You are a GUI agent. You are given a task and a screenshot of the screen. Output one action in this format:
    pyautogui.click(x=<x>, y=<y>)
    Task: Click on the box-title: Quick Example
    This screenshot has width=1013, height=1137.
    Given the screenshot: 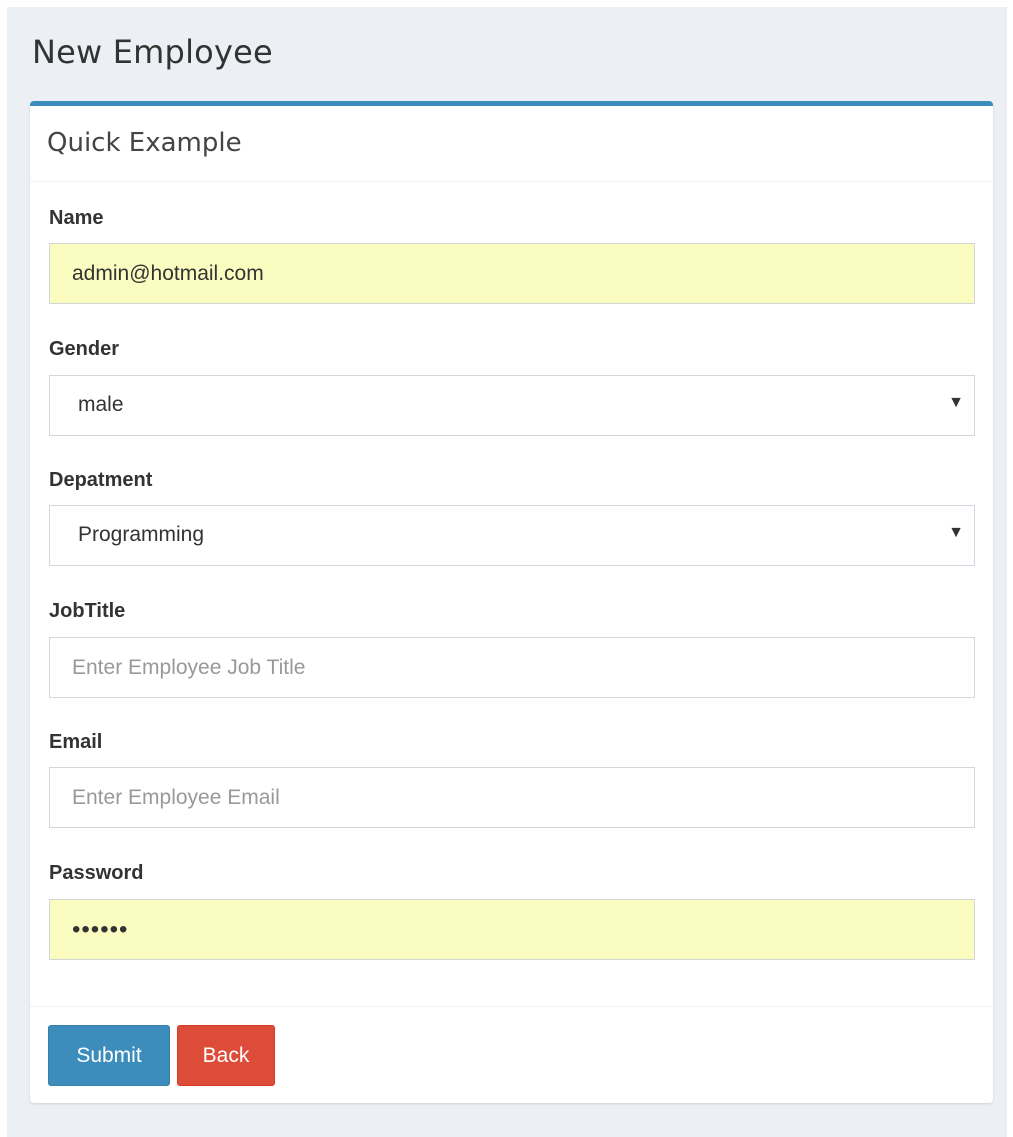 What is the action you would take?
    pyautogui.click(x=144, y=143)
    